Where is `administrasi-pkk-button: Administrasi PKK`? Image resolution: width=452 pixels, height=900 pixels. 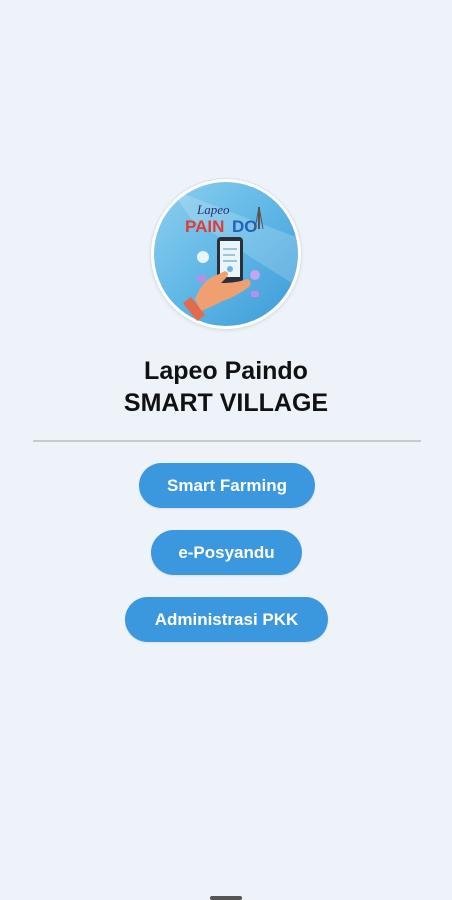
administrasi-pkk-button: Administrasi PKK is located at coordinates (226, 619).